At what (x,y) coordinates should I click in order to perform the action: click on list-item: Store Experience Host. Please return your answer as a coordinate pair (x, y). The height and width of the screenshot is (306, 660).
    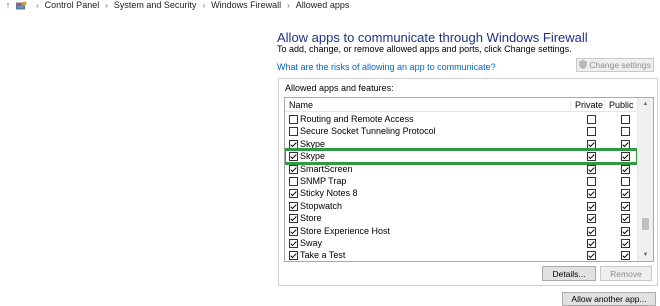
    Looking at the image, I should click on (461, 231).